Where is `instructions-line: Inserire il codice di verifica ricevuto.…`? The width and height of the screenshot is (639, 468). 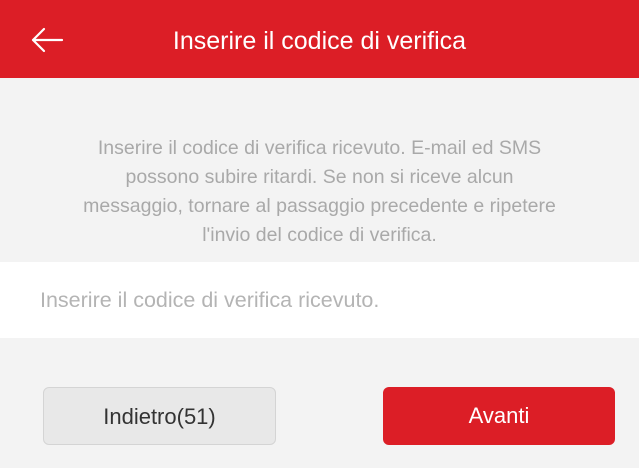 instructions-line: Inserire il codice di verifica ricevuto.… is located at coordinates (319, 148).